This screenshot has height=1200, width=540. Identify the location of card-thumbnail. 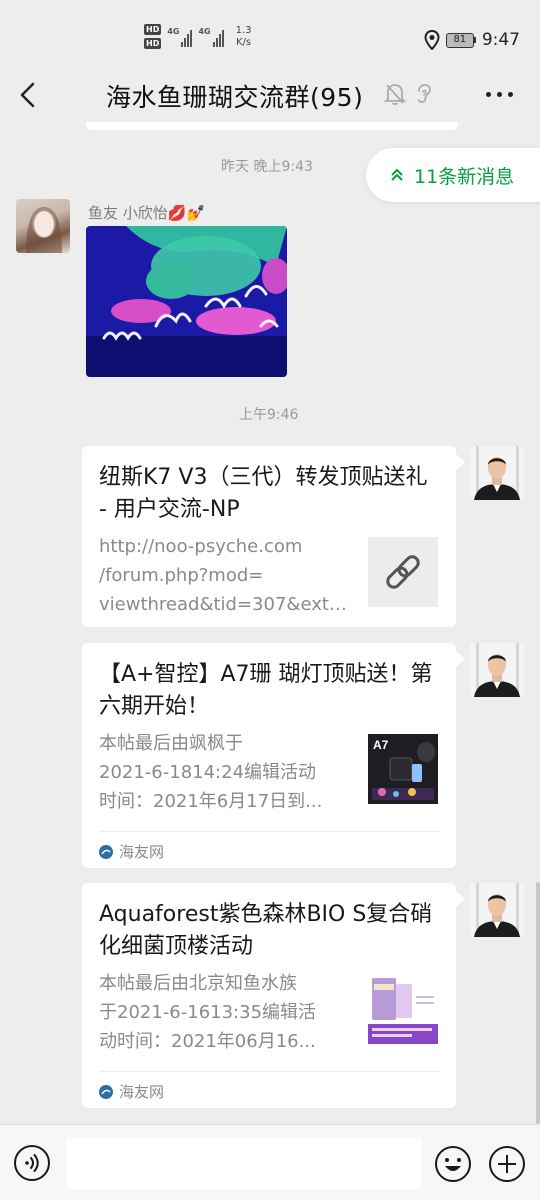
(403, 1009).